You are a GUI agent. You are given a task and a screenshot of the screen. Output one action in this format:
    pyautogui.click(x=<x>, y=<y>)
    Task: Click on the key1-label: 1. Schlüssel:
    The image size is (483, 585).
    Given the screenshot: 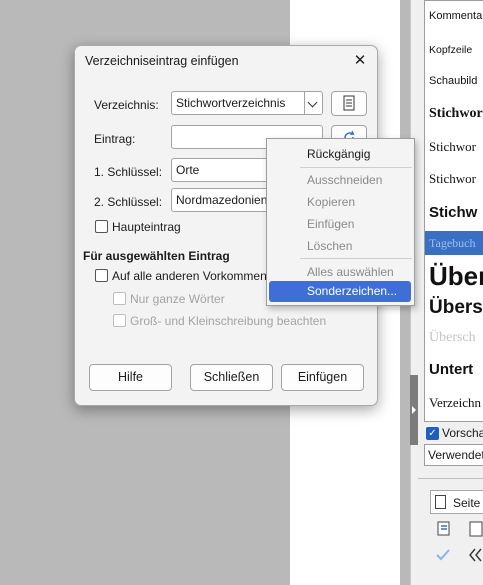 What is the action you would take?
    pyautogui.click(x=128, y=172)
    